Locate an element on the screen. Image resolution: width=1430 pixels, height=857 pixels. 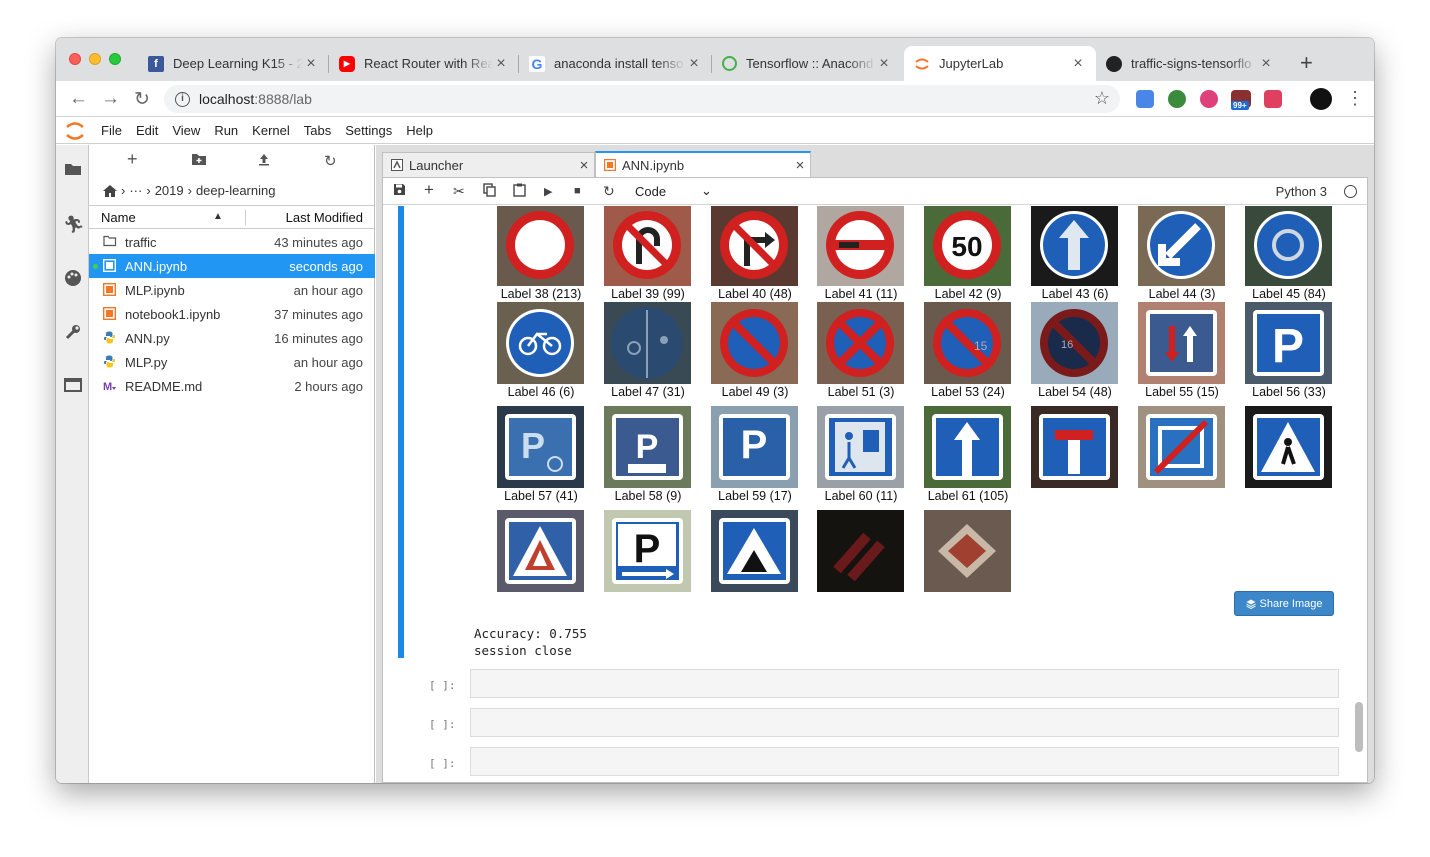
stop-kernel-icon: ■ is located at coordinates (577, 191).